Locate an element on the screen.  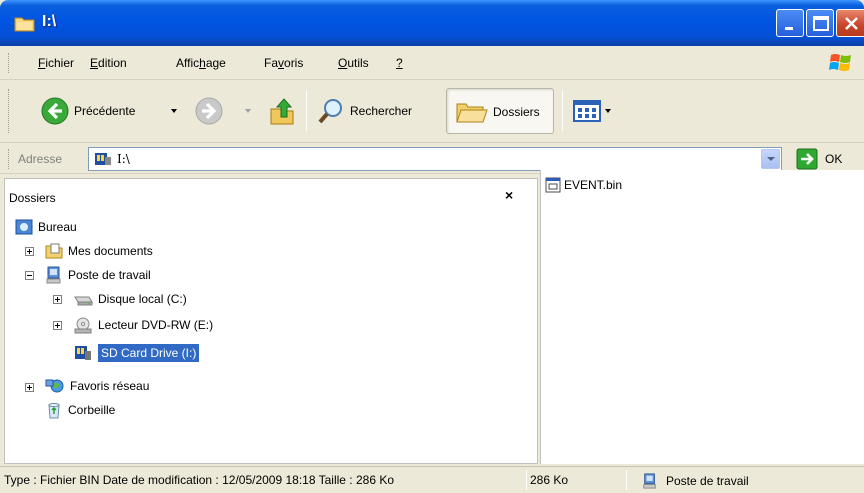
tree-item-label: Bureau is located at coordinates (57, 227).